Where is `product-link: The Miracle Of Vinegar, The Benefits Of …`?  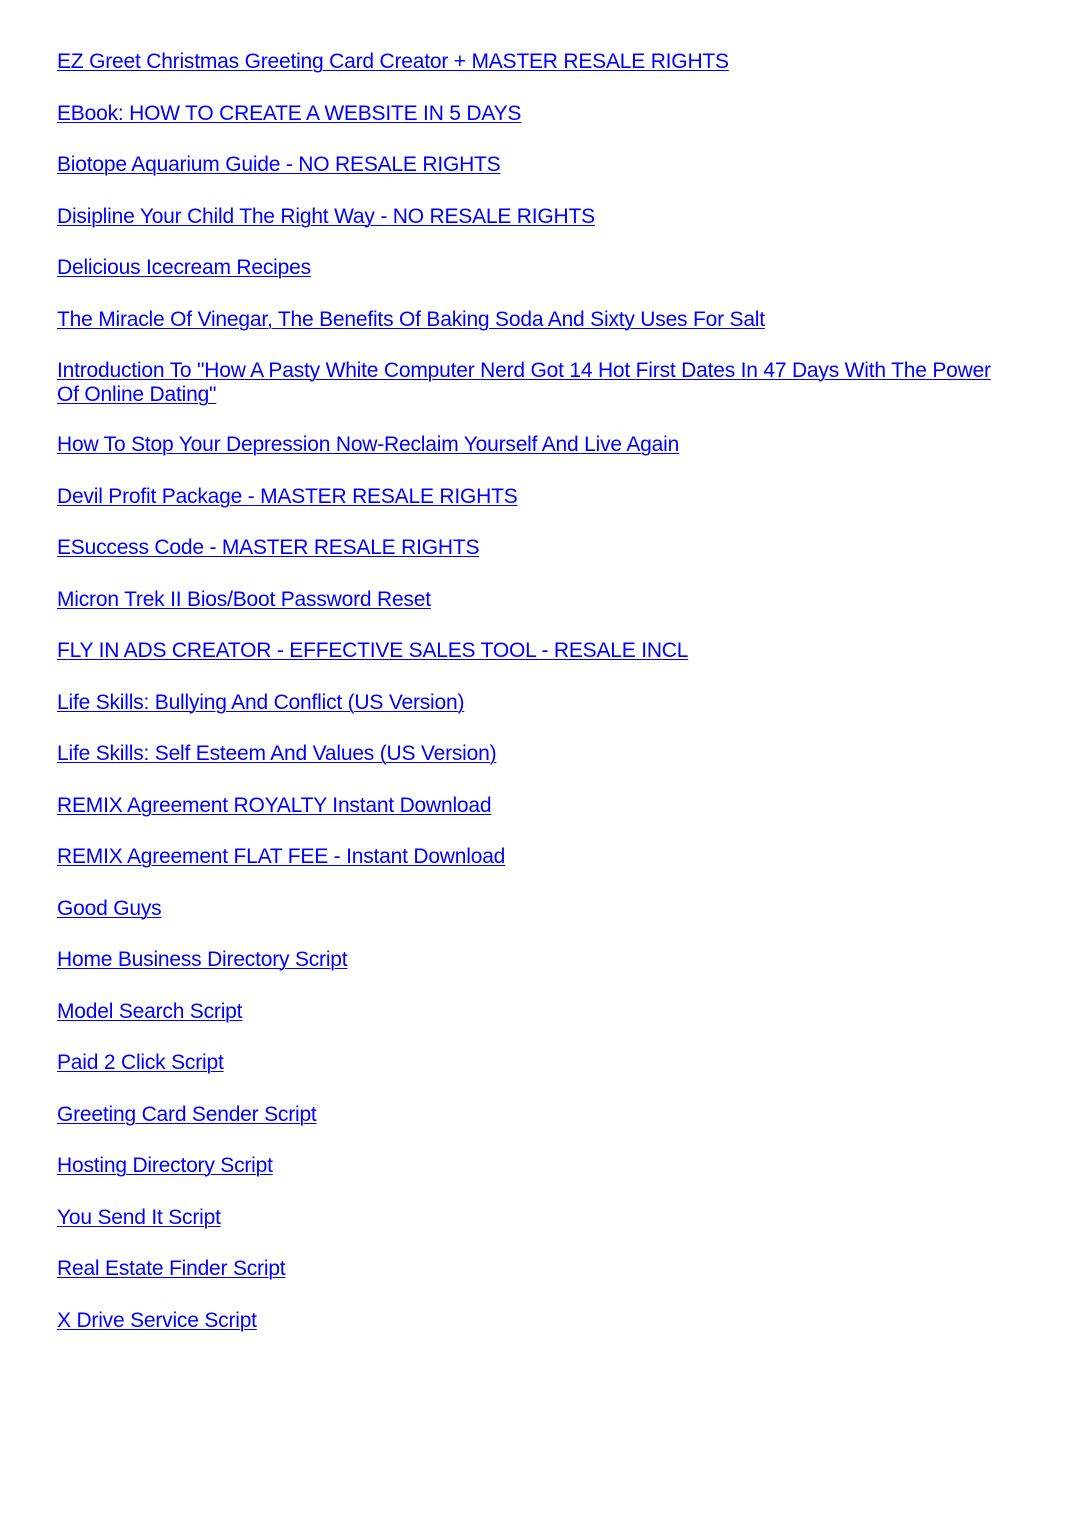
product-link: The Miracle Of Vinegar, The Benefits Of … is located at coordinates (411, 319).